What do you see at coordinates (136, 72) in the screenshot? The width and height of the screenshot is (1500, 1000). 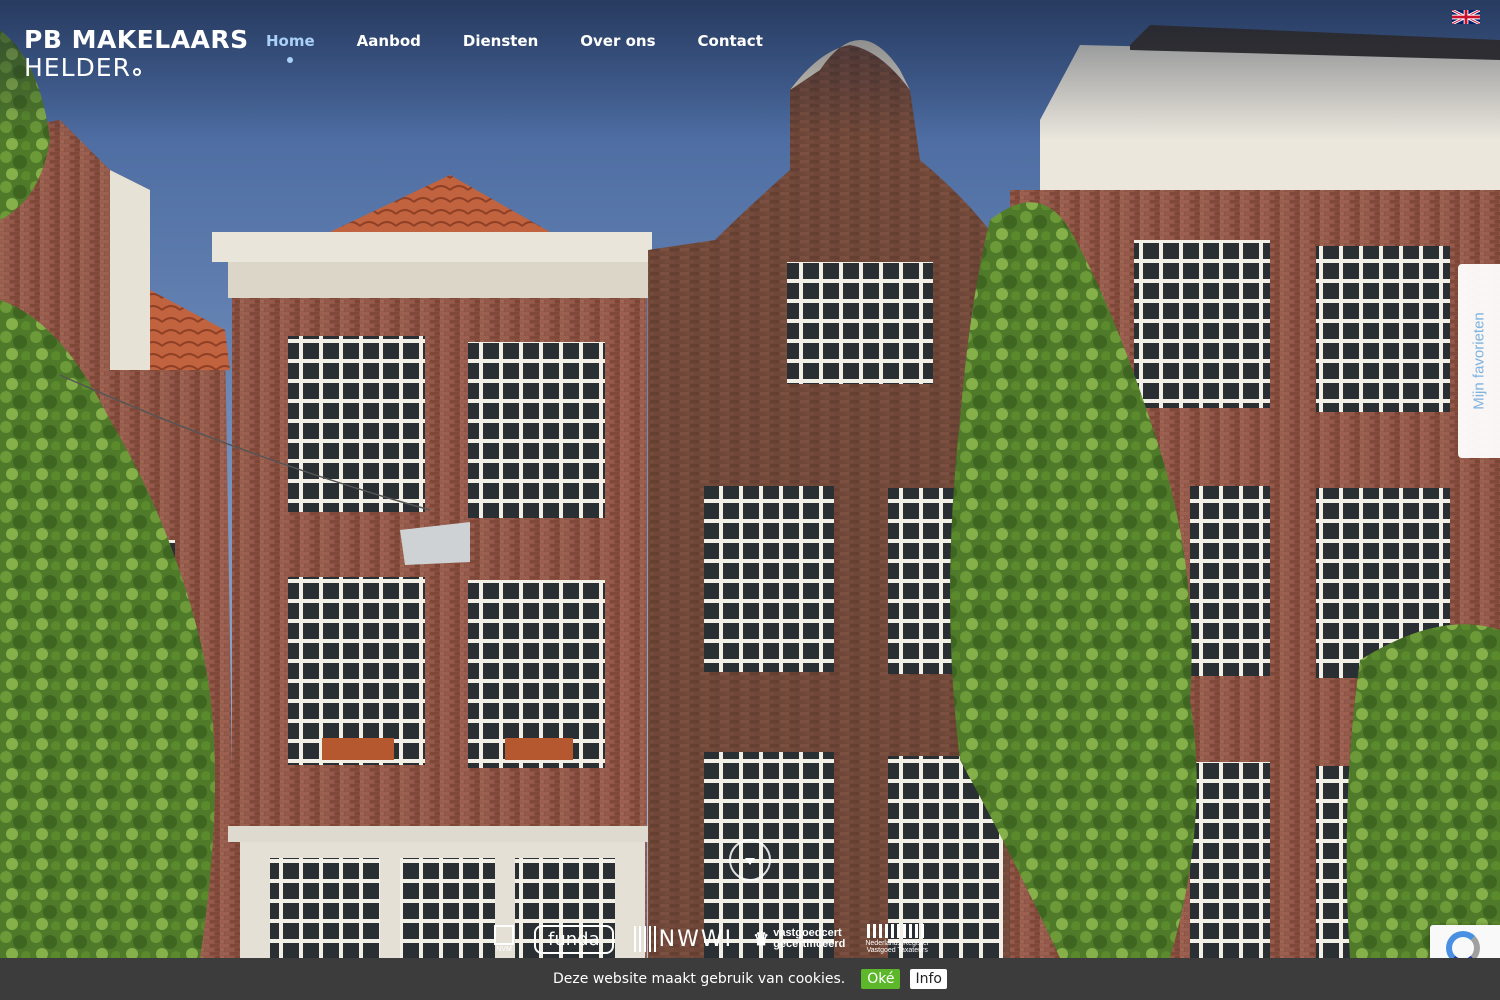 I see `logo-dot-icon` at bounding box center [136, 72].